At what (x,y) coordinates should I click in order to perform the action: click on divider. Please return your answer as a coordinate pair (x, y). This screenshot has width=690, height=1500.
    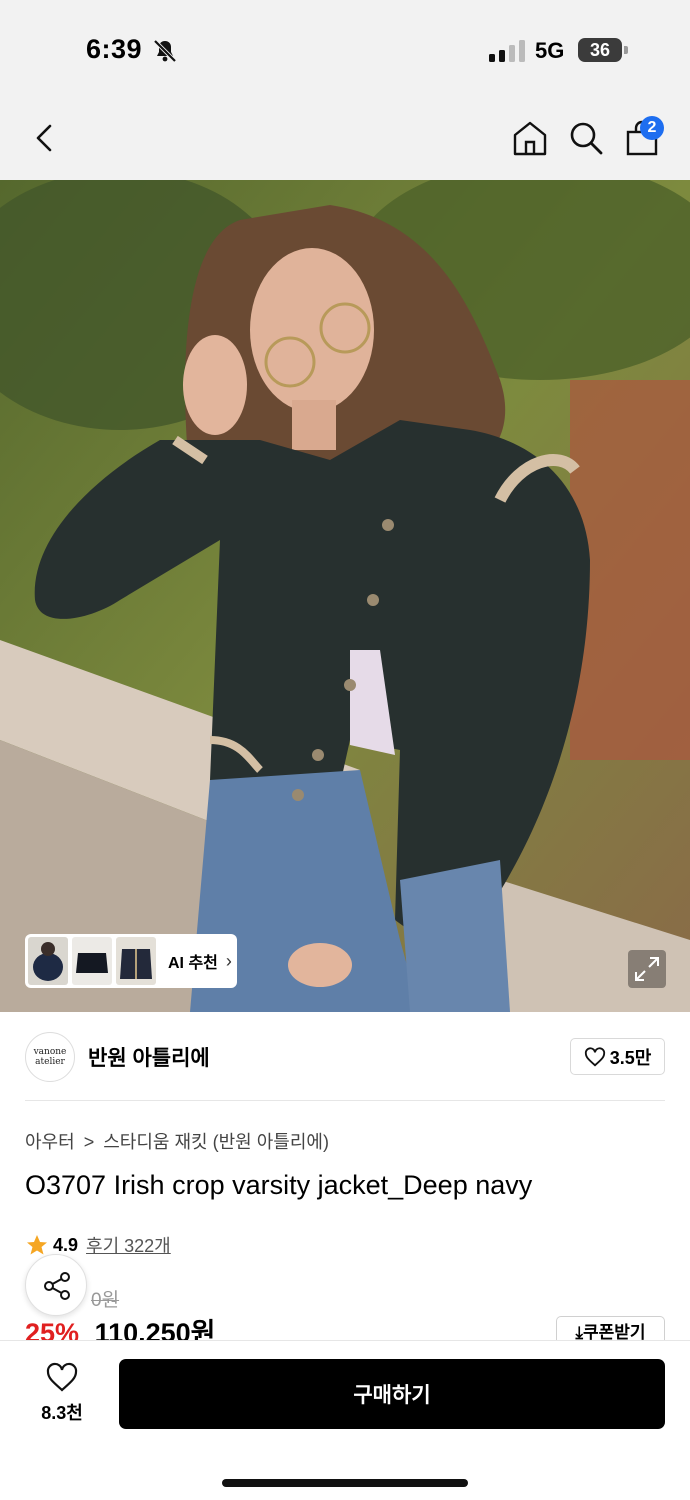
    Looking at the image, I should click on (345, 1100).